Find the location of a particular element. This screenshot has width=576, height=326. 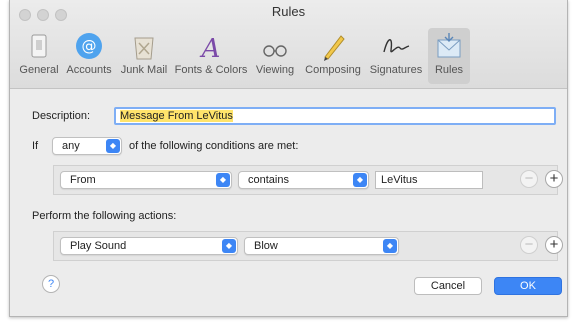

condition-row: From ◆ contains ◆ LeVitus − + is located at coordinates (308, 180).